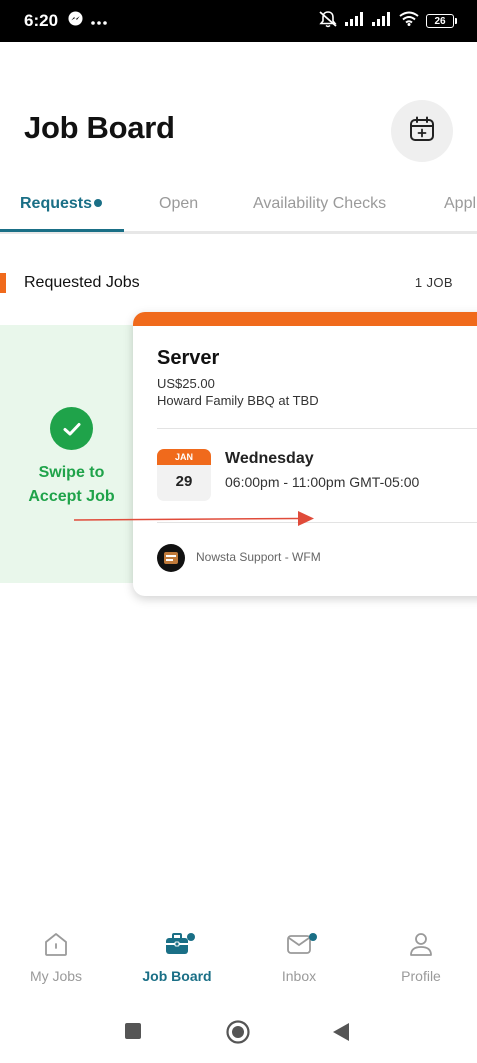 The width and height of the screenshot is (477, 1063). What do you see at coordinates (82, 282) in the screenshot?
I see `section-title: Requested Jobs` at bounding box center [82, 282].